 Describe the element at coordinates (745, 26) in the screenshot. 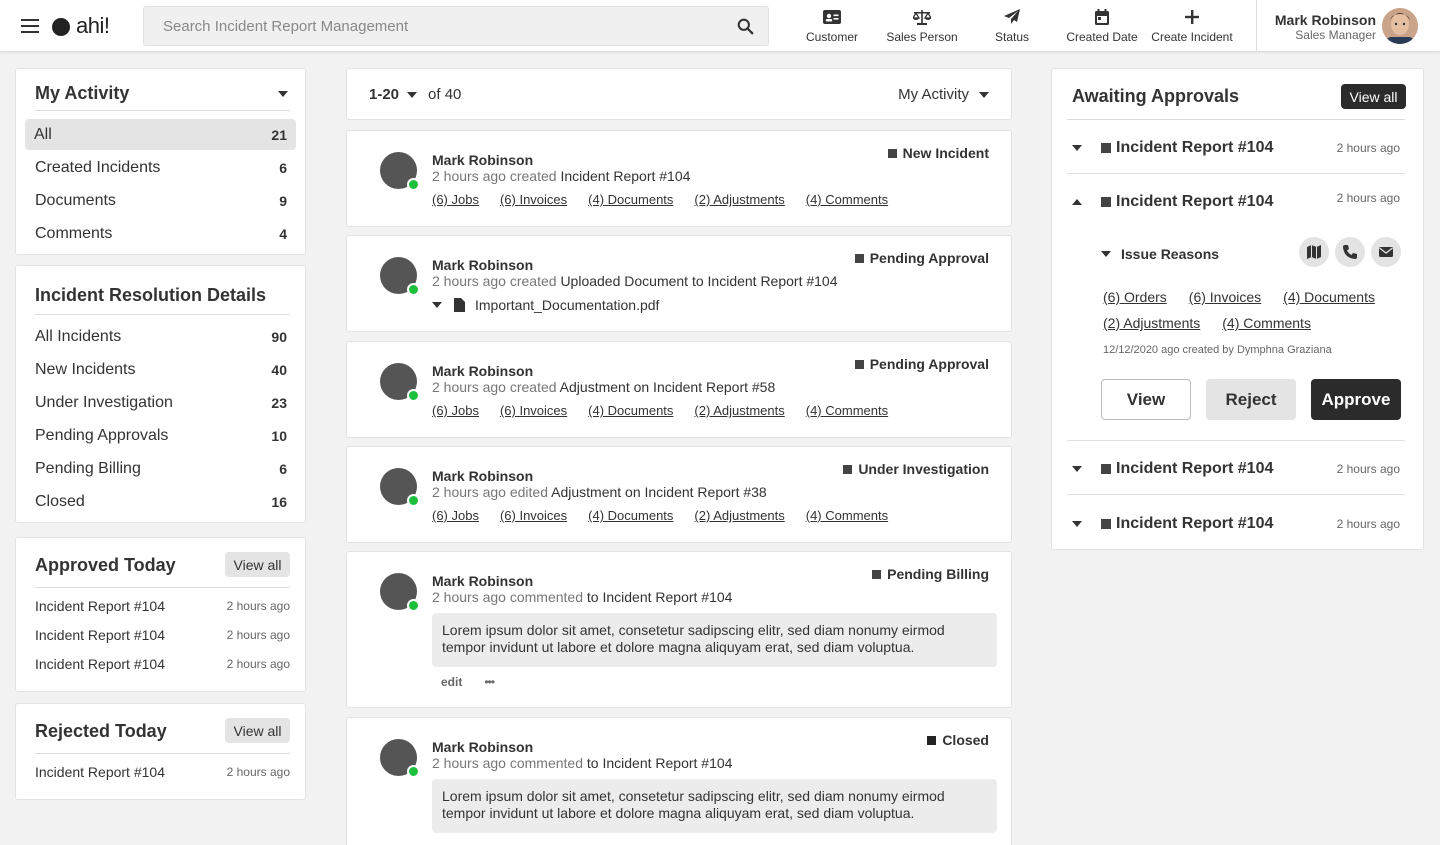

I see `search-icon` at that location.